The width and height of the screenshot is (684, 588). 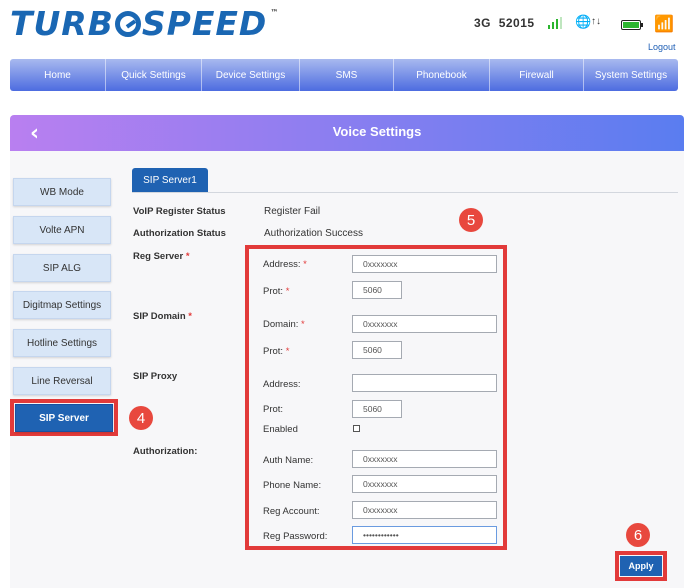 I want to click on turbospeed-logo: TURB SPEED ™, so click(x=145, y=23).